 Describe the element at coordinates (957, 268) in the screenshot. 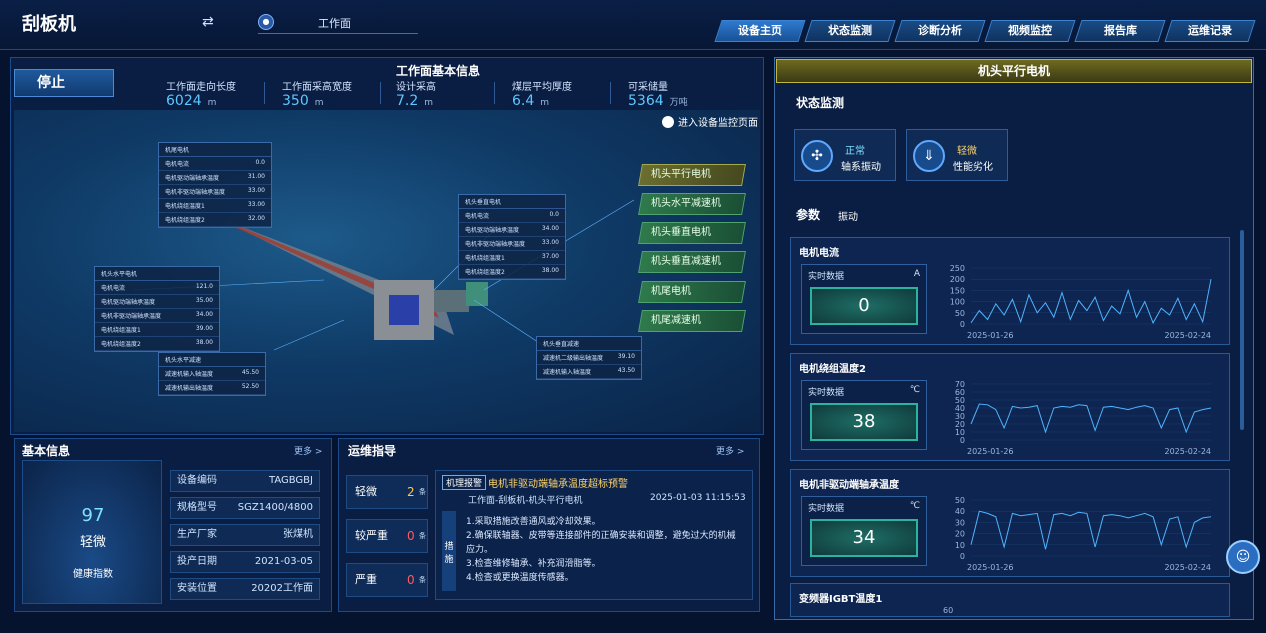

I see `y-tick-label: 250` at that location.